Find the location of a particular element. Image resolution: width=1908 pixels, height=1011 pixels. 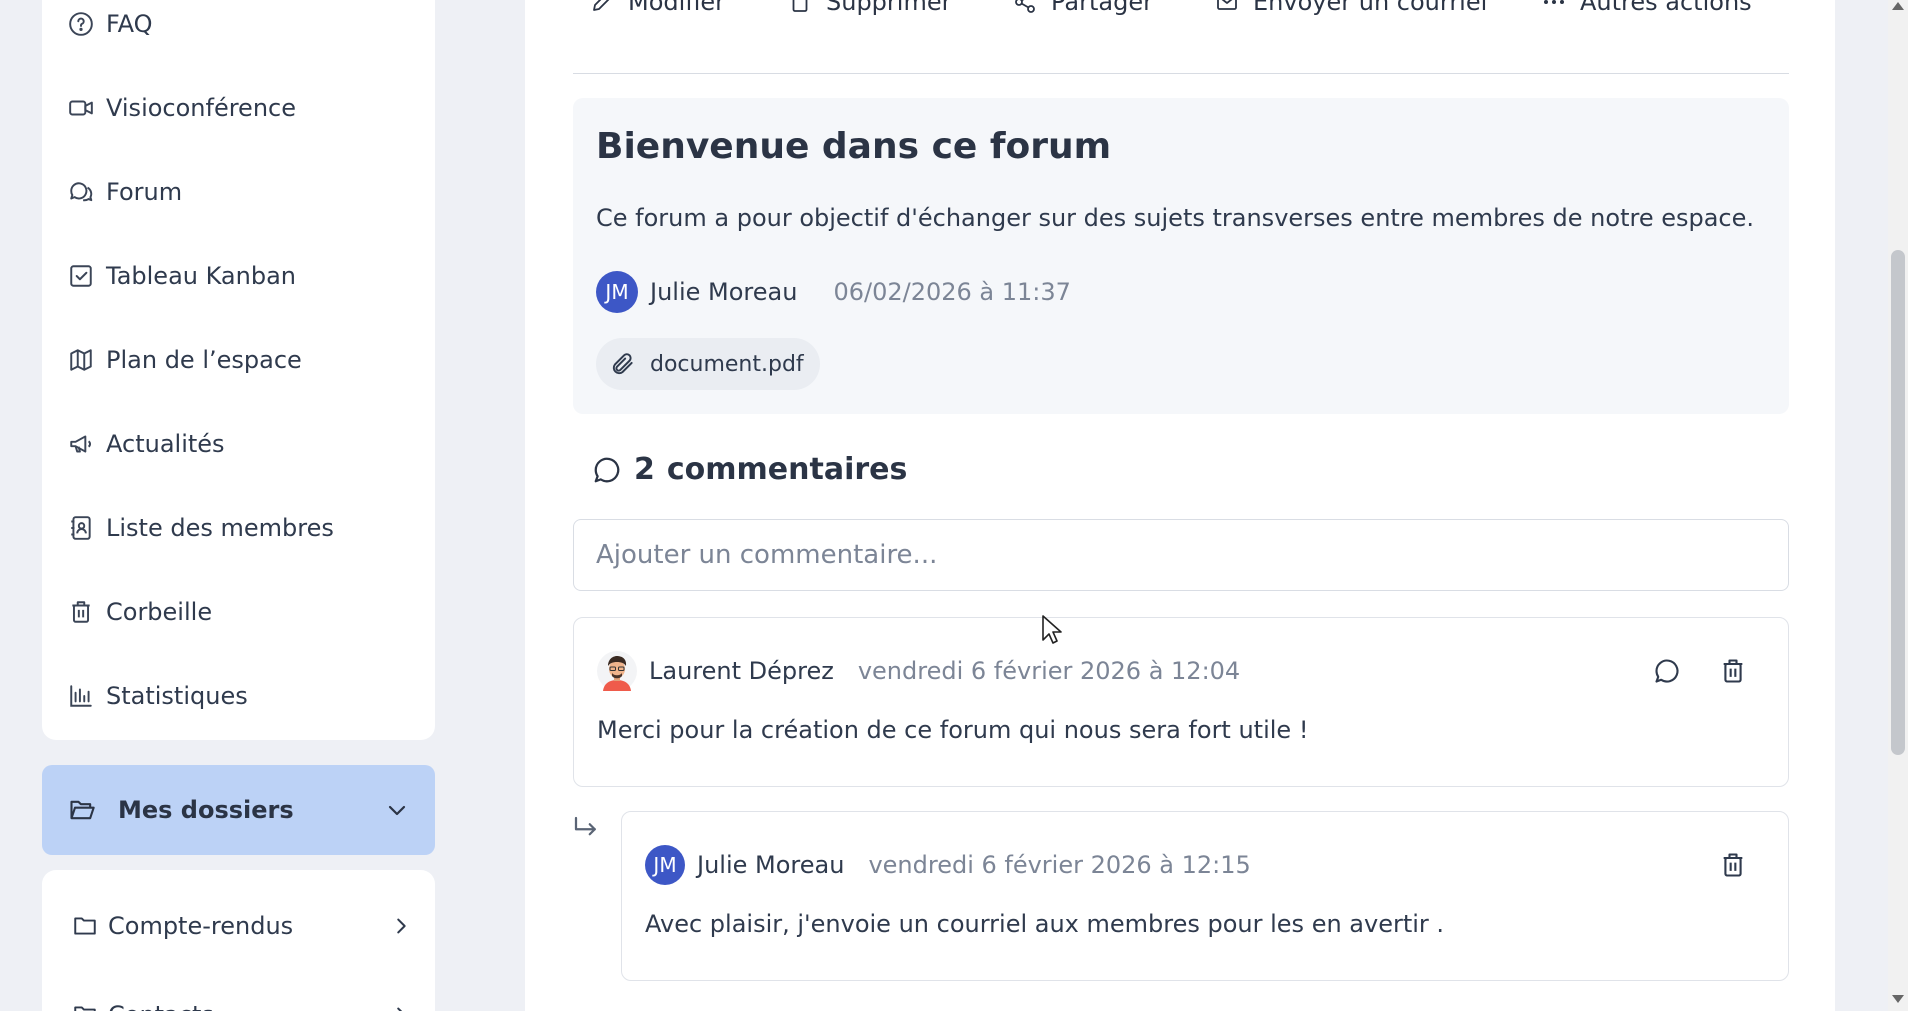

sidebar-item-forum: Forum is located at coordinates (125, 192).